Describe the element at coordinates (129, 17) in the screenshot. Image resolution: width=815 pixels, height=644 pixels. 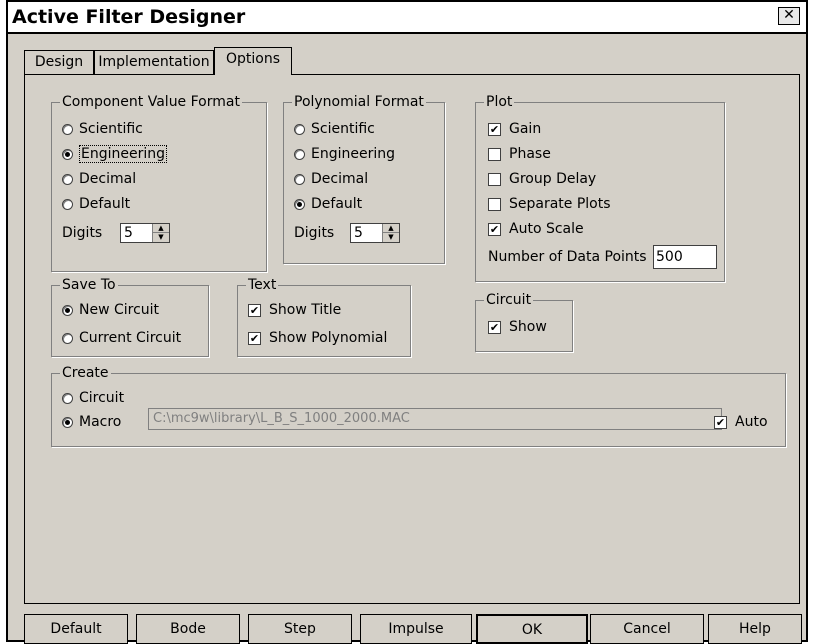
I see `window-title: Active Filter Designer` at that location.